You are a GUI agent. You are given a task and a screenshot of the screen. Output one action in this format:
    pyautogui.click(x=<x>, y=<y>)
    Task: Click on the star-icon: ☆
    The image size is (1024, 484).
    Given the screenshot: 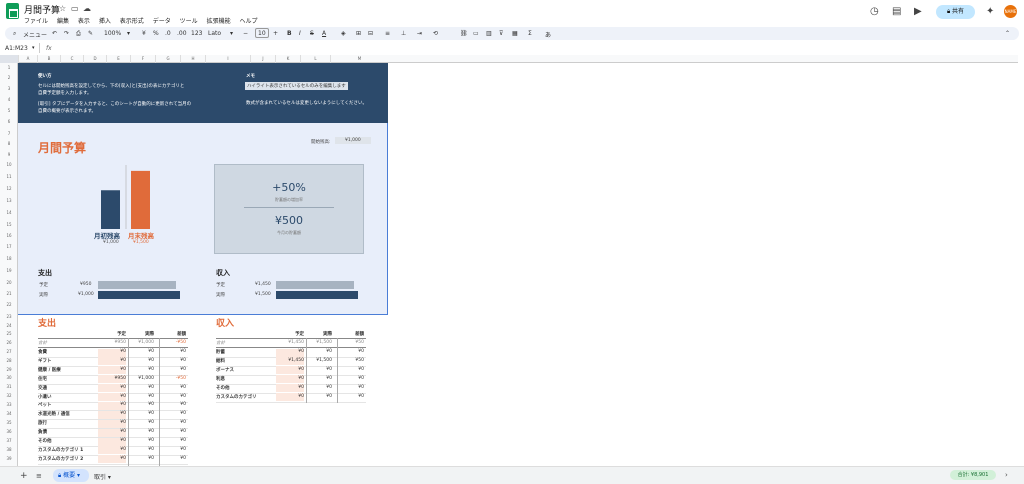 What is the action you would take?
    pyautogui.click(x=62, y=8)
    